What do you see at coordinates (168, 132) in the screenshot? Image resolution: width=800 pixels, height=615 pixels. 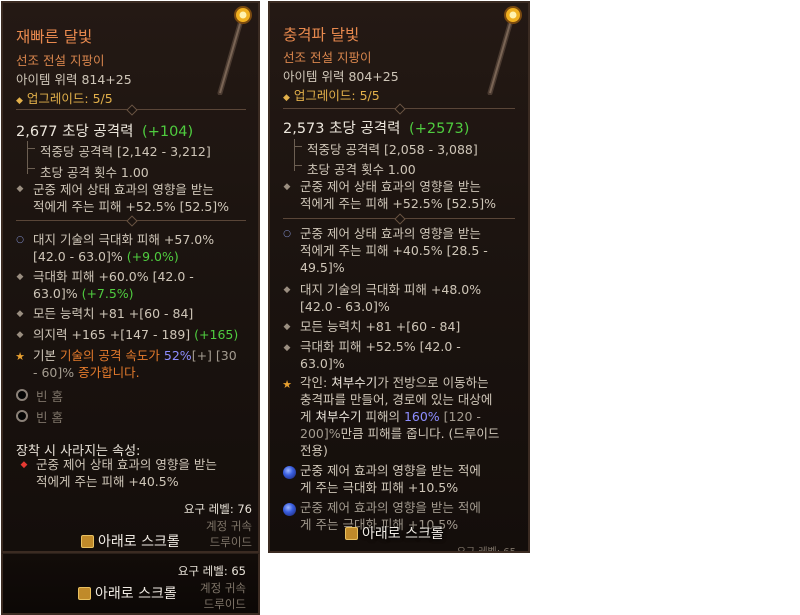 I see `dps-delta: (+104)` at bounding box center [168, 132].